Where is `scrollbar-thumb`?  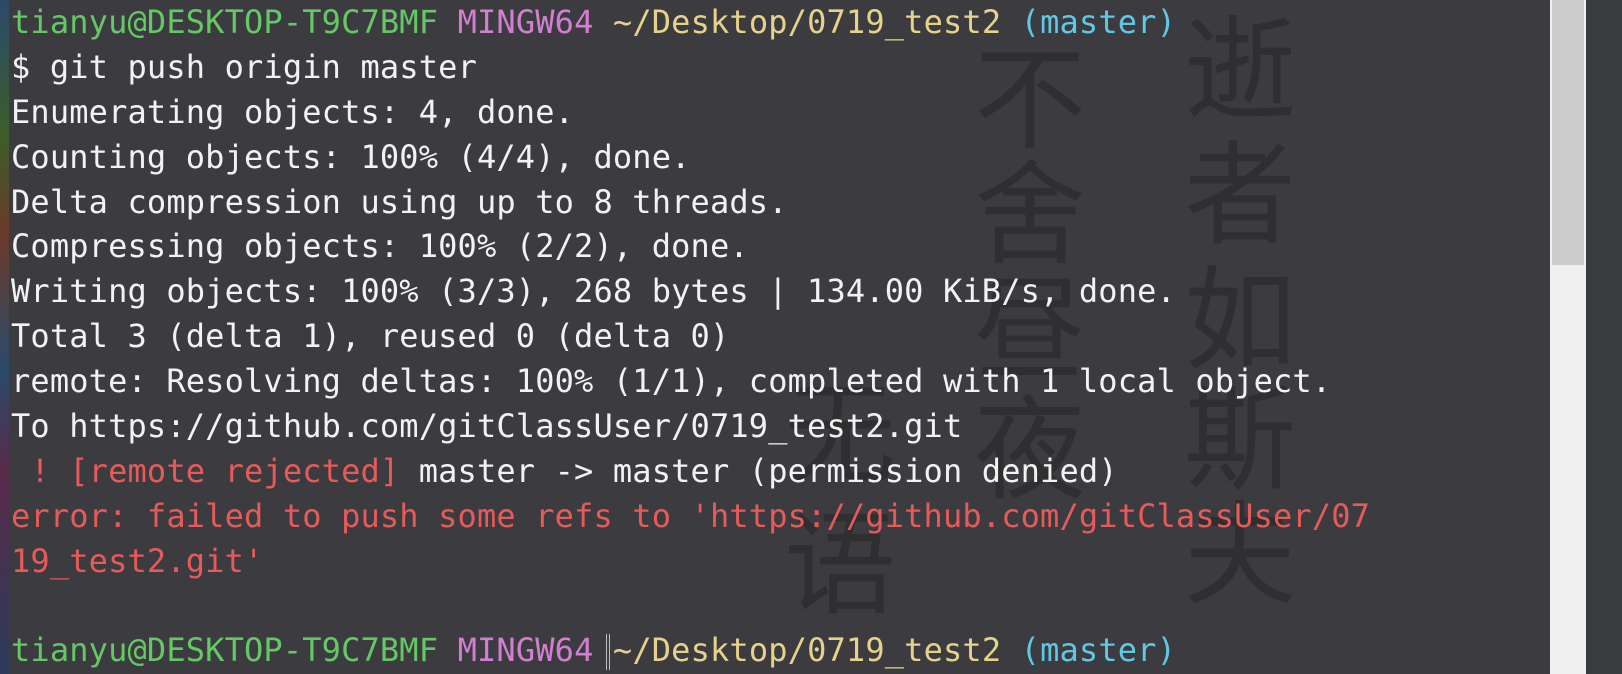
scrollbar-thumb is located at coordinates (1568, 132).